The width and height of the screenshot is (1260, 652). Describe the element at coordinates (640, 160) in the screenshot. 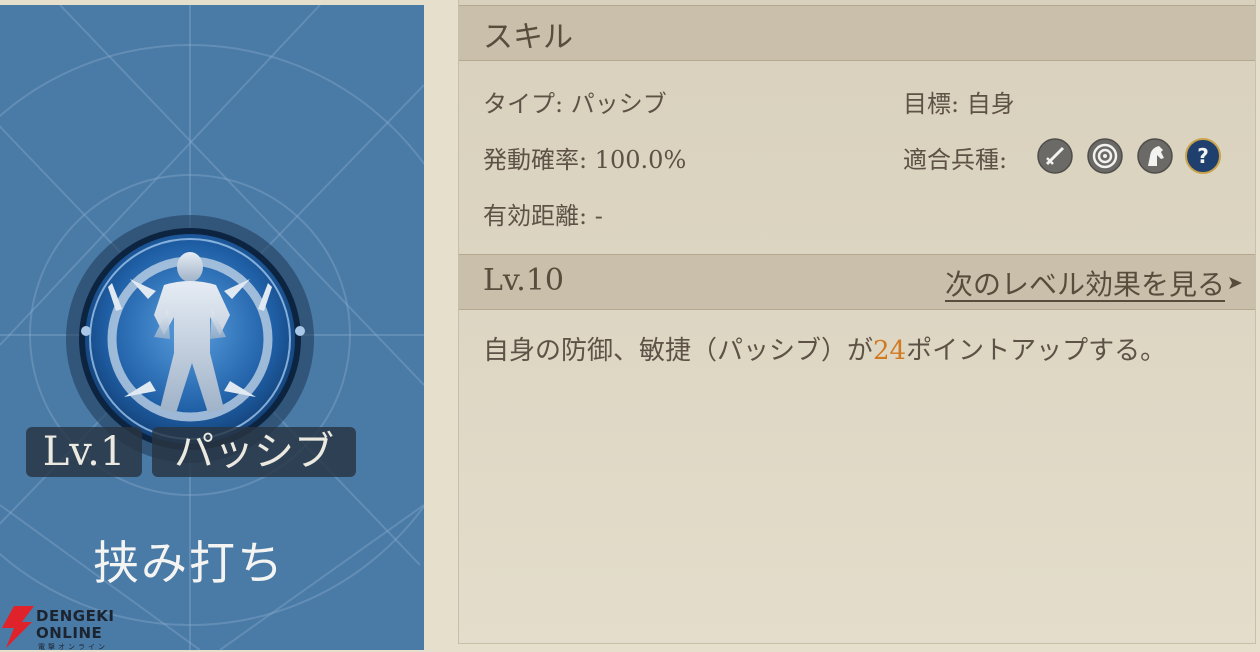

I see `stat-rate-value: 100.0%` at that location.